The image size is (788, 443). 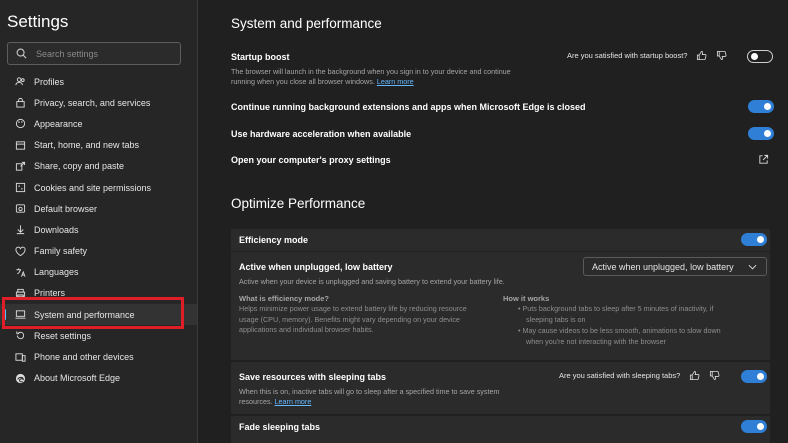 I want to click on sidebar-item-label: Phone and other devices, so click(x=84, y=357).